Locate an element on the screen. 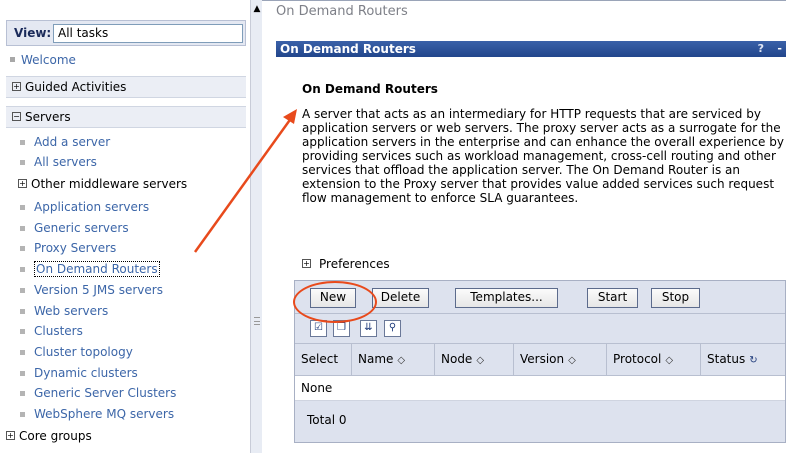  col-version-label: Version is located at coordinates (542, 359).